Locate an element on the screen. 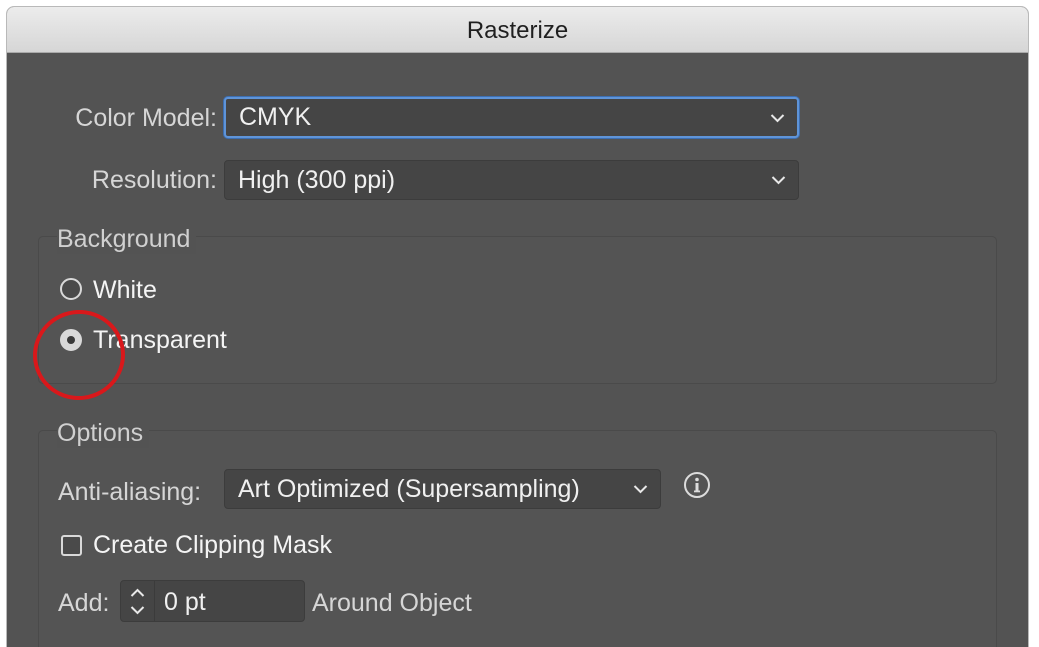 Image resolution: width=1039 pixels, height=647 pixels. stepper-up-icon is located at coordinates (137, 593).